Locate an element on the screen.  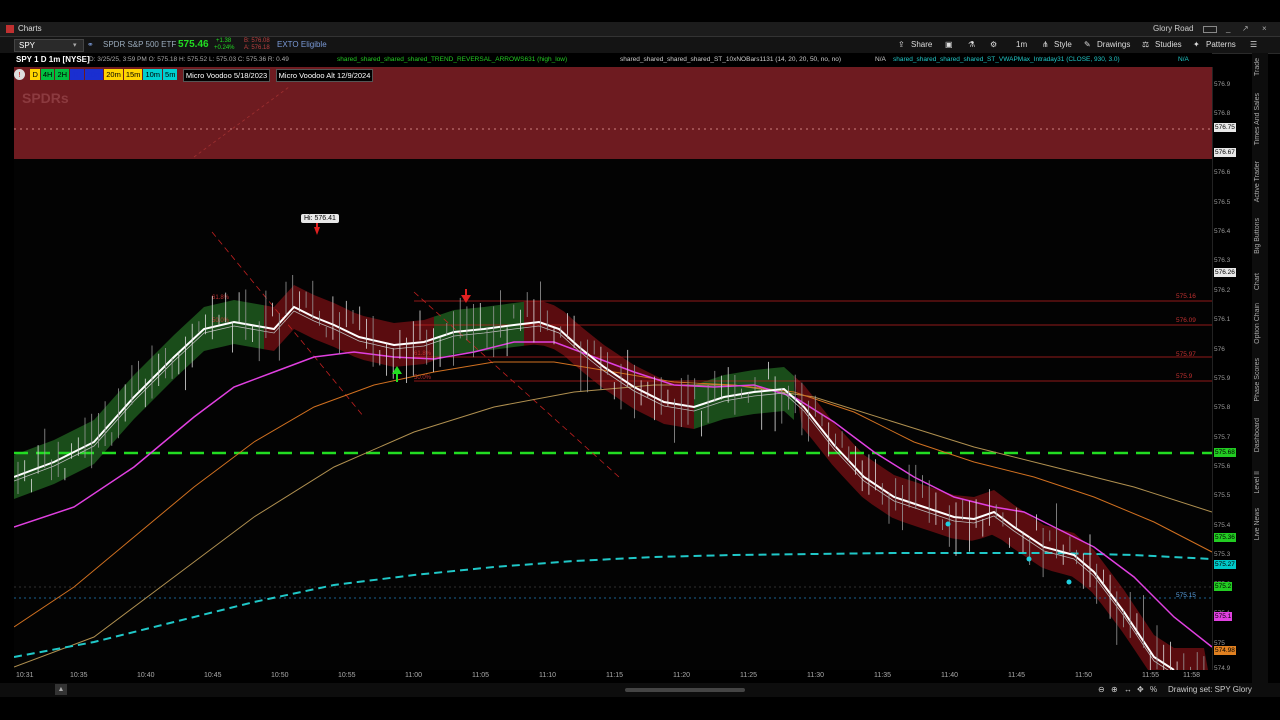
legend-tag-15m: 15m is located at coordinates (133, 74).